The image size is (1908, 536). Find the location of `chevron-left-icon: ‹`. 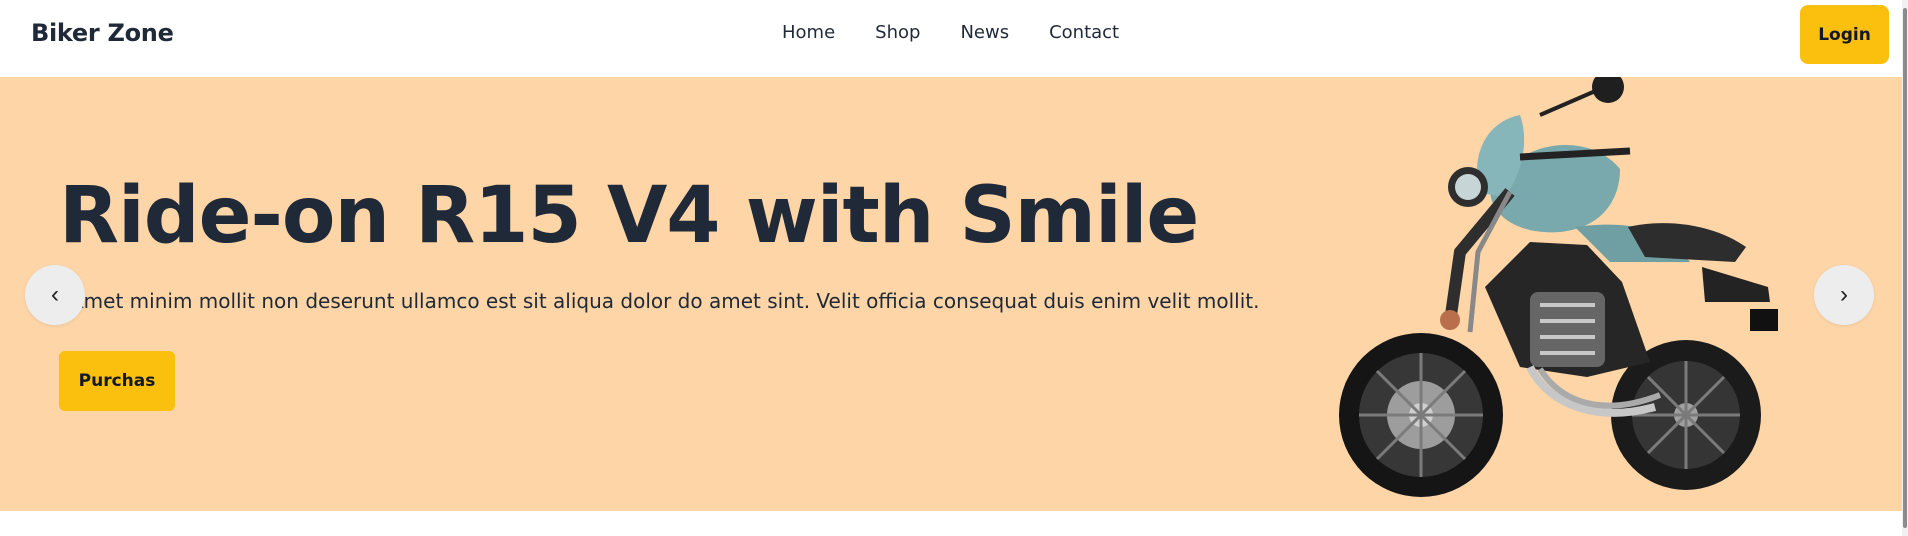

chevron-left-icon: ‹ is located at coordinates (55, 294).